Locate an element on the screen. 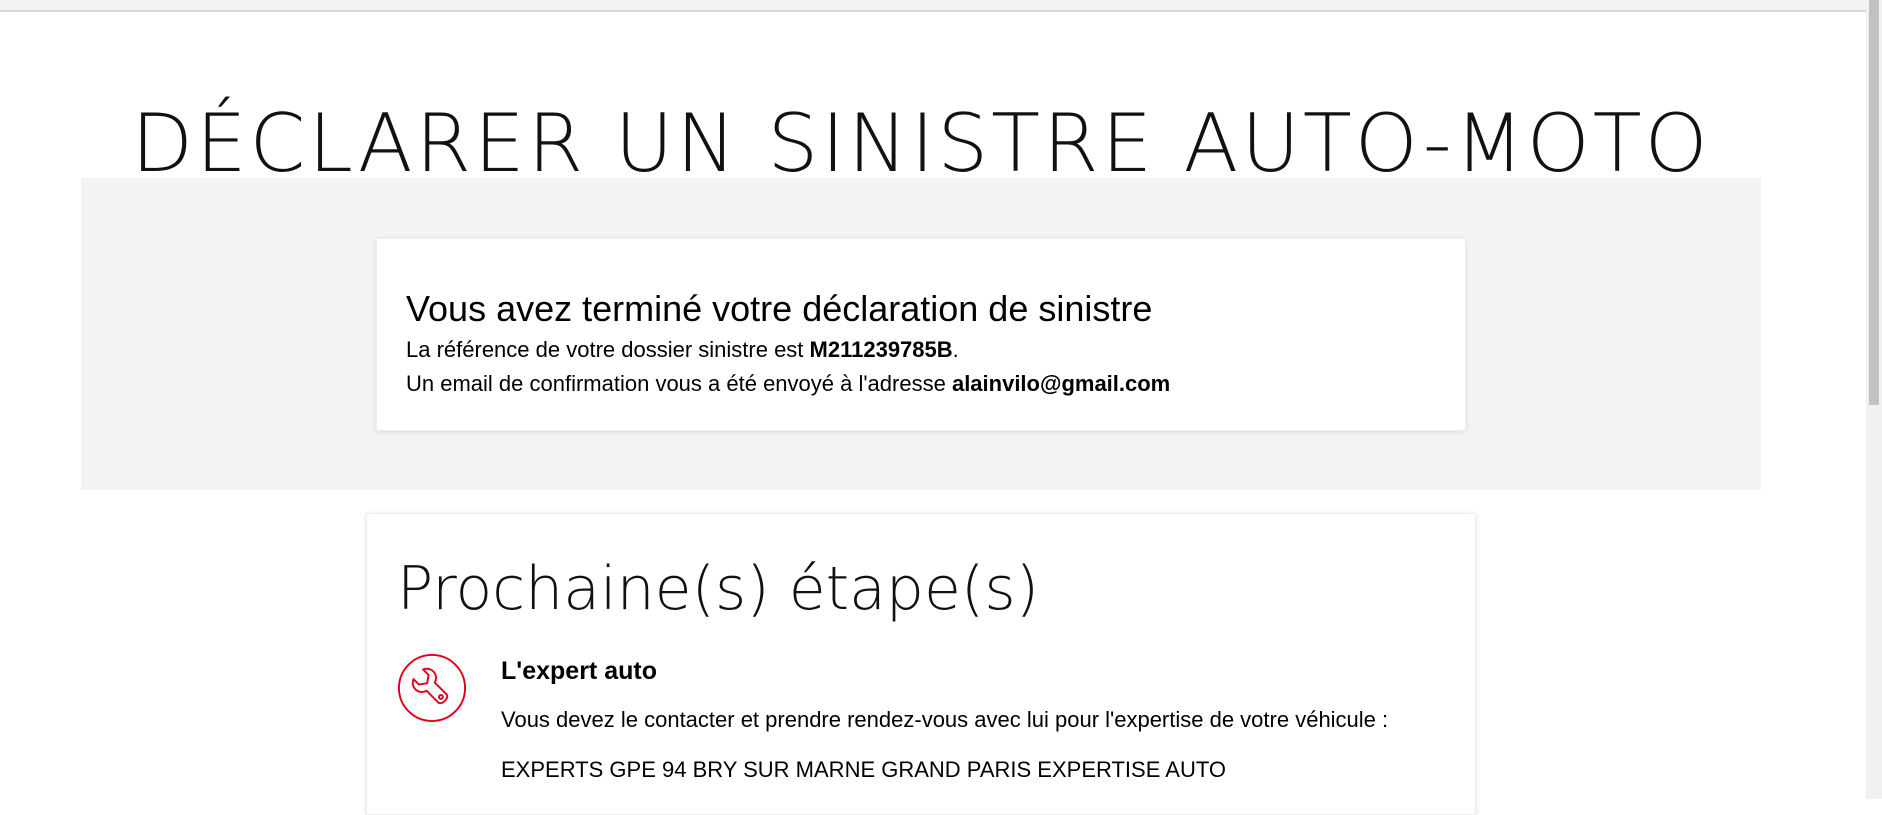 The width and height of the screenshot is (1882, 815). claim-reference-number: M211239785B is located at coordinates (881, 349).